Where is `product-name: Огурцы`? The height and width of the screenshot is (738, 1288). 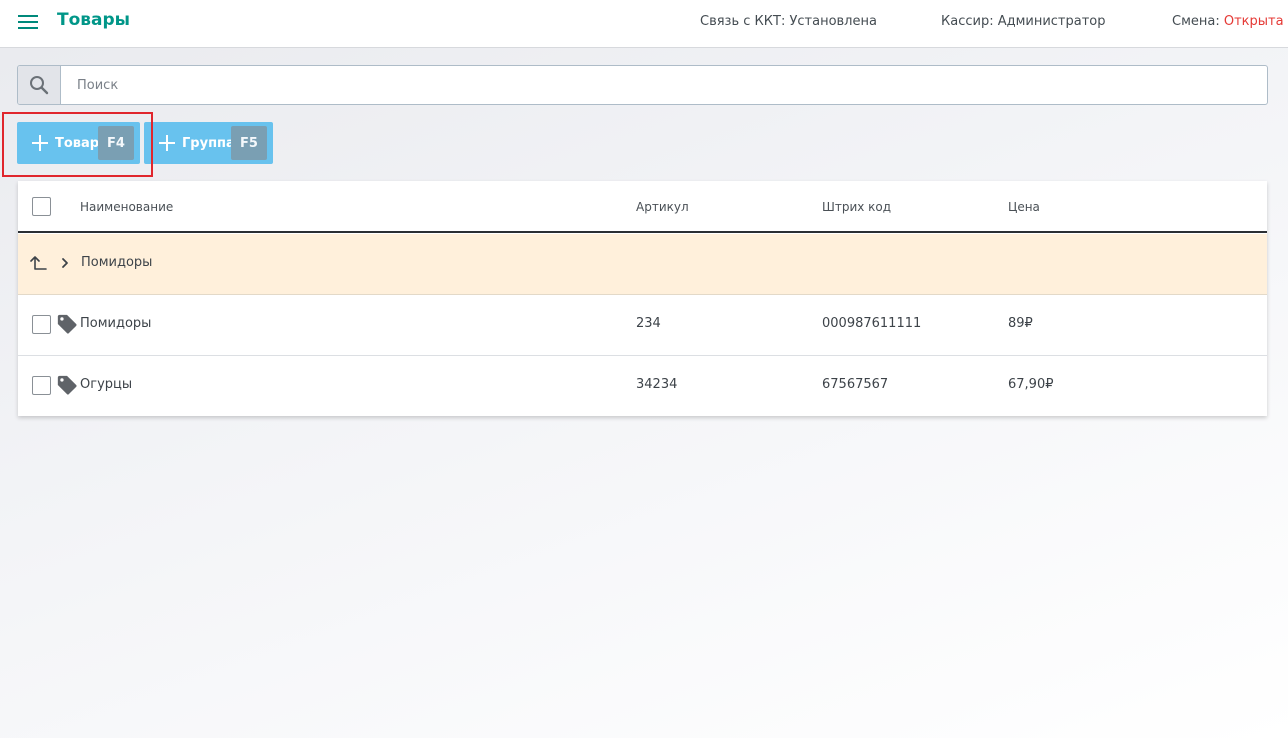 product-name: Огурцы is located at coordinates (106, 384).